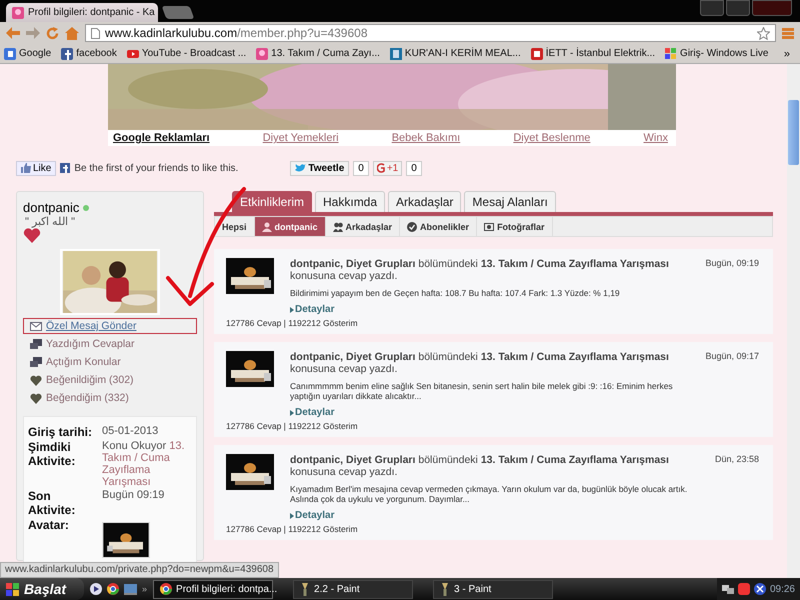  Describe the element at coordinates (36, 362) in the screenshot. I see `speech-bubbles-icon` at that location.